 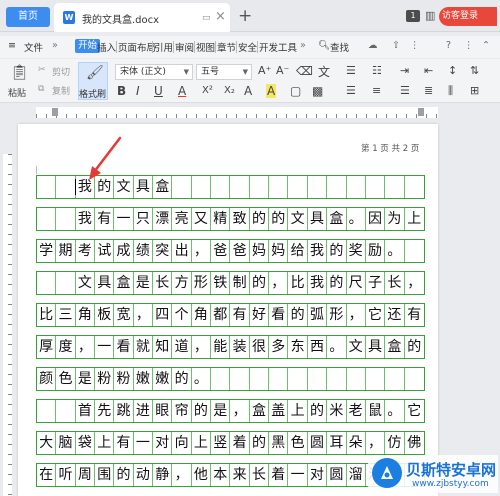 What do you see at coordinates (317, 91) in the screenshot?
I see `char-shading-icon: ▩` at bounding box center [317, 91].